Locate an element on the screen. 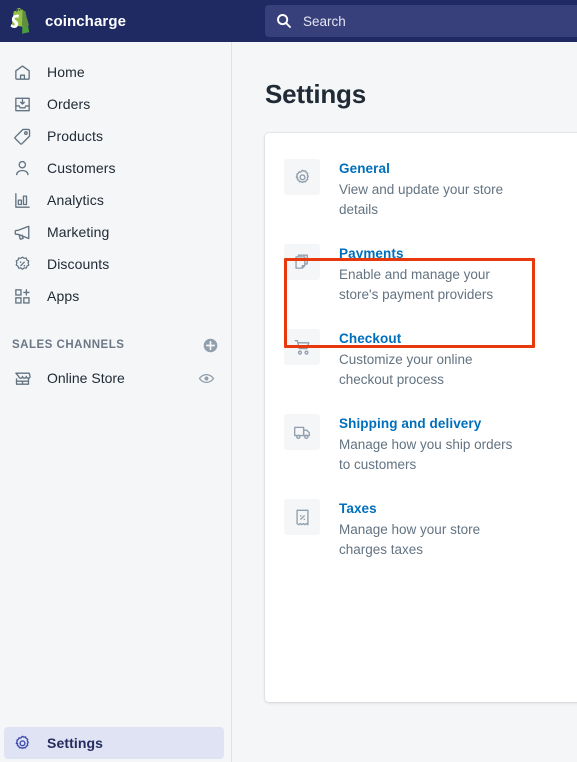 This screenshot has height=762, width=577. sales-channels-header: SALES CHANNELS is located at coordinates (115, 345).